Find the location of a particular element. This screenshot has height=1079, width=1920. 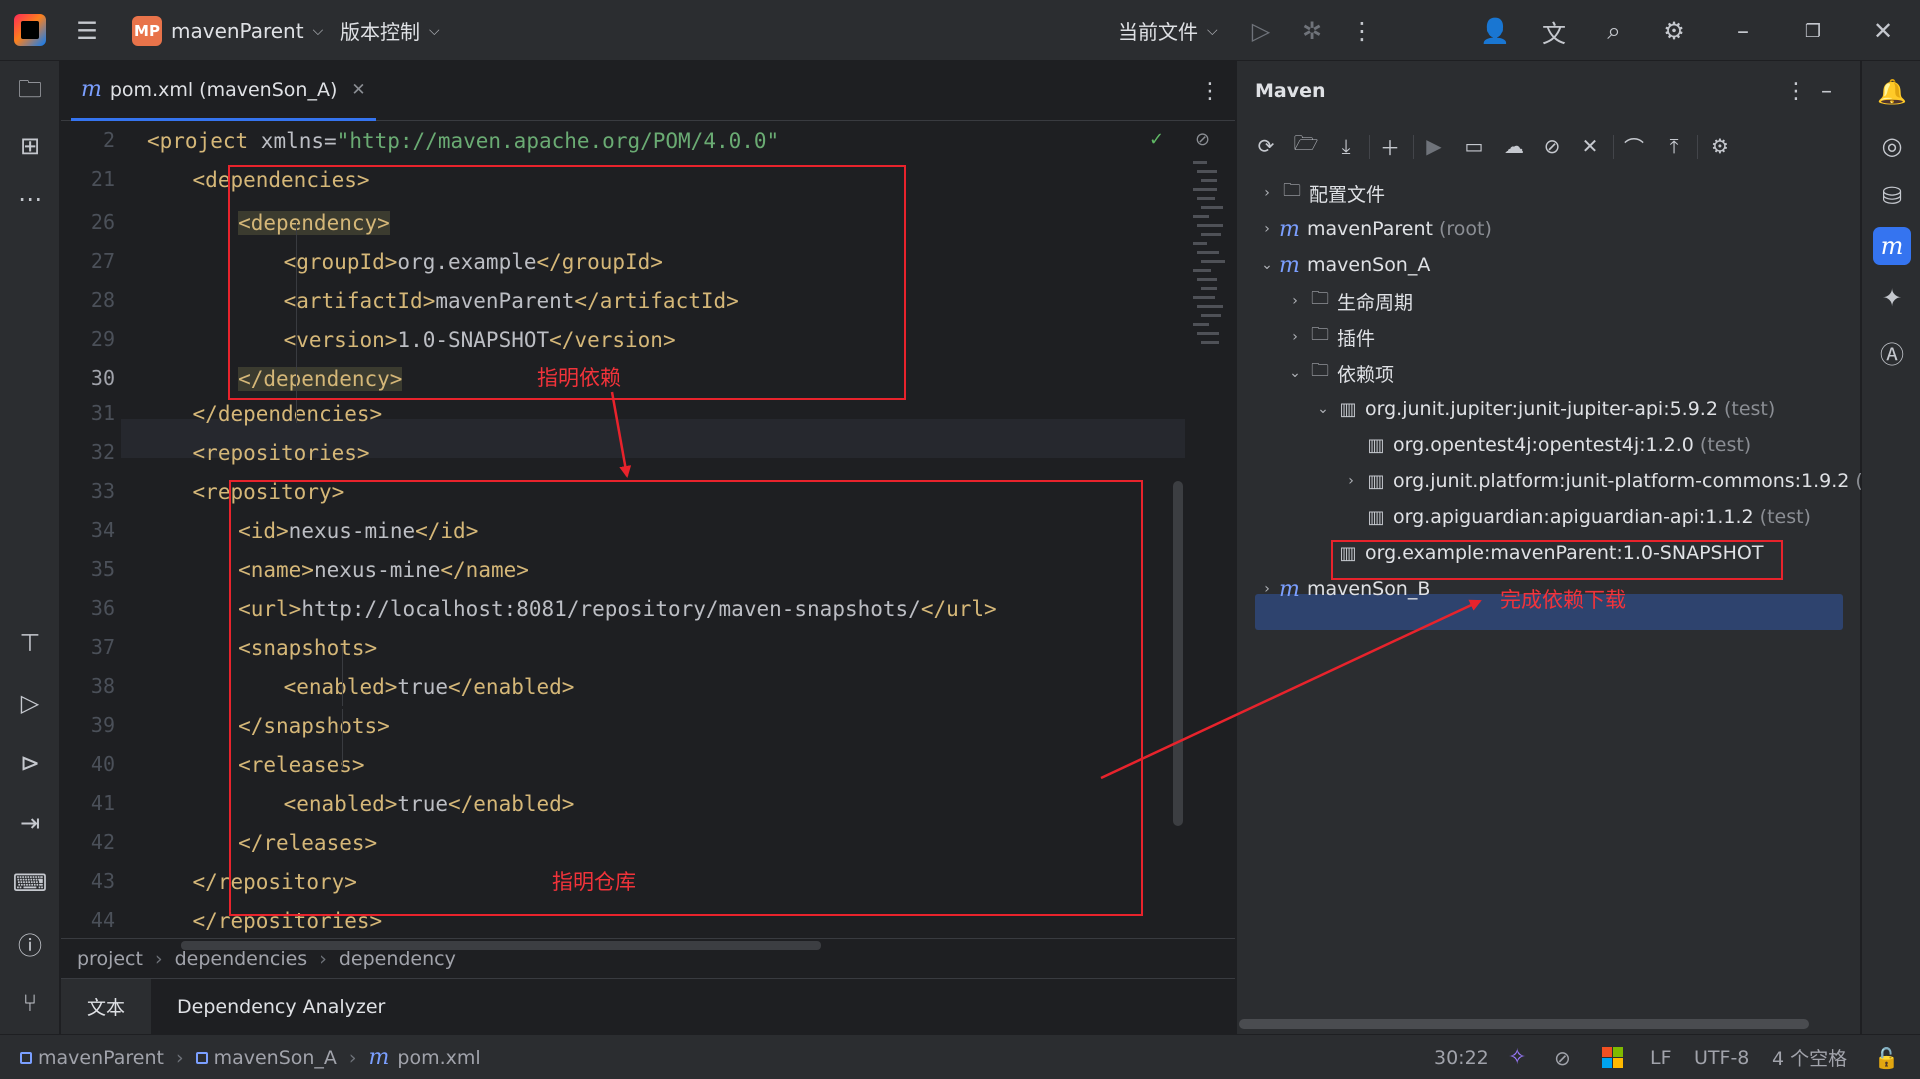

services-icon: ⊳ is located at coordinates (30, 763).